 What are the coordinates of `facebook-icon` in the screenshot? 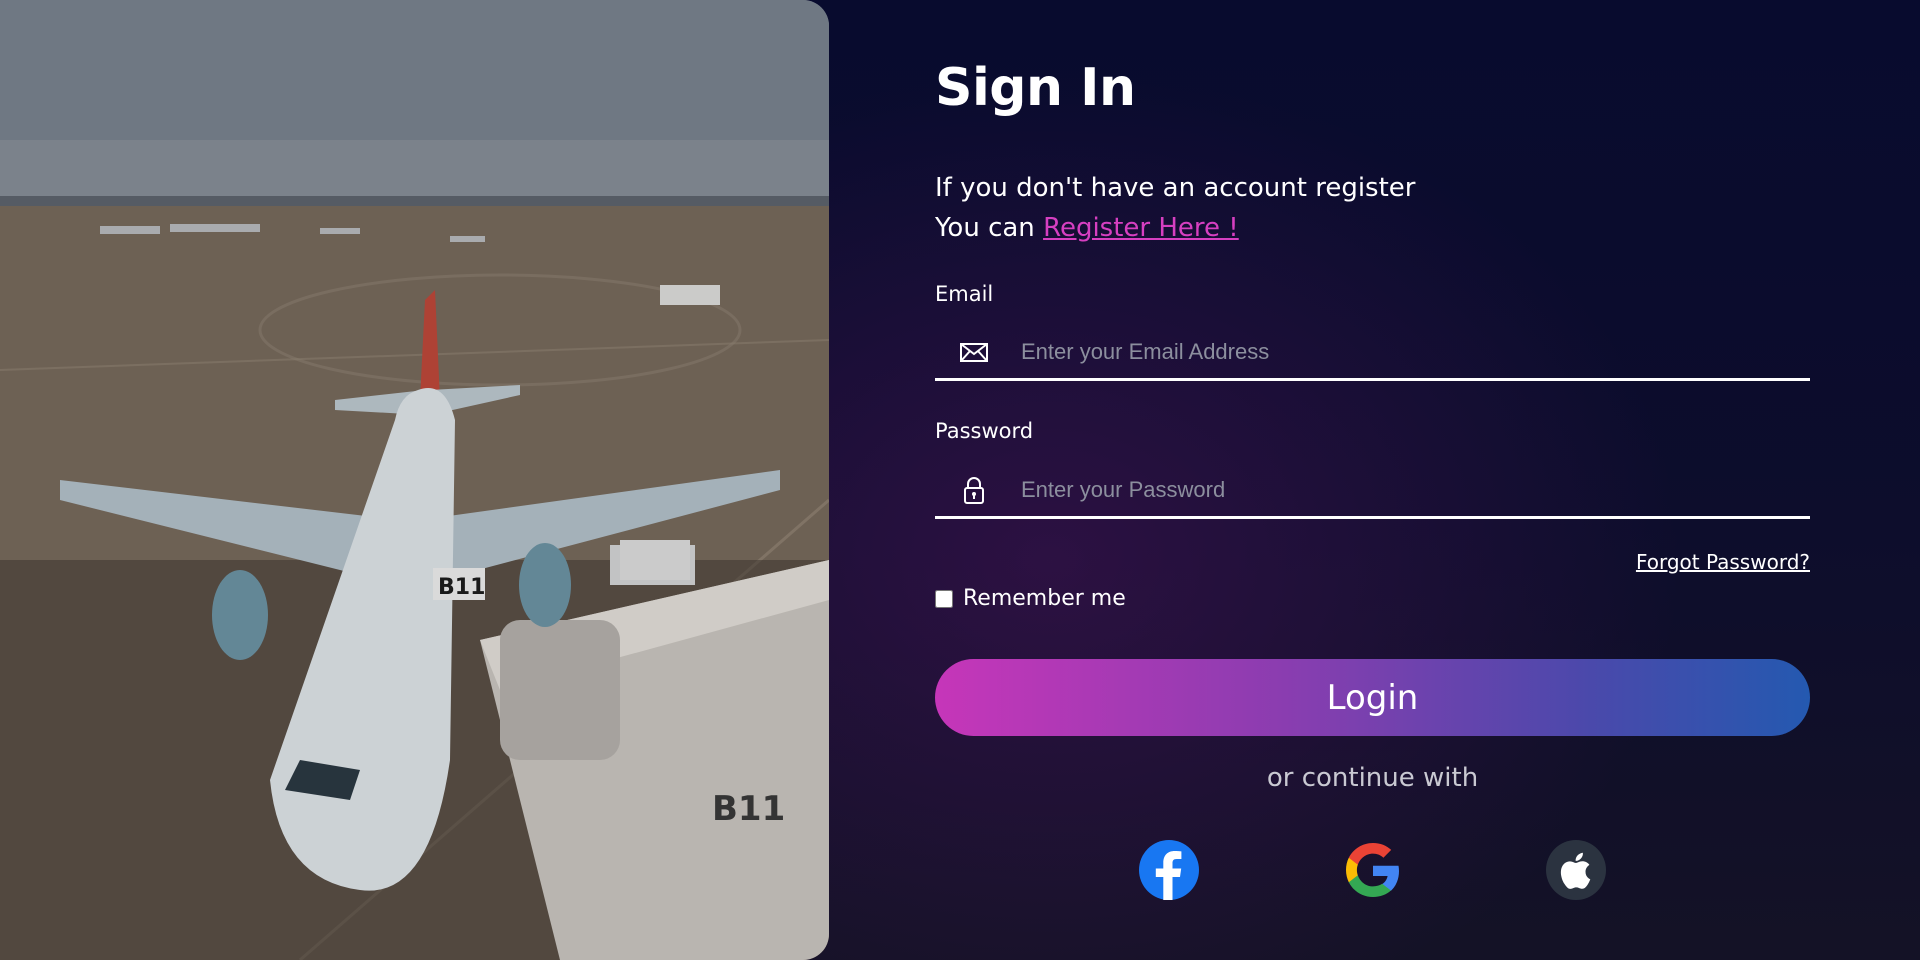 It's located at (1169, 870).